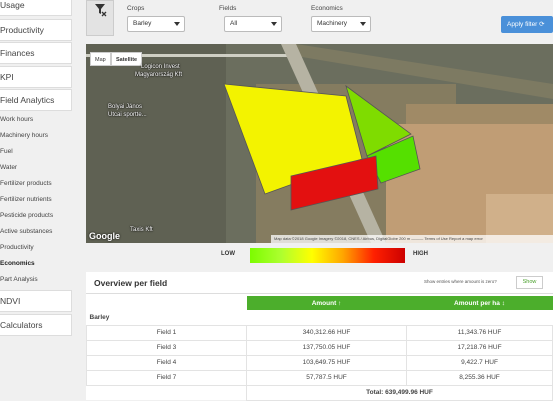 Image resolution: width=553 pixels, height=401 pixels. I want to click on fields-select-value: All, so click(234, 23).